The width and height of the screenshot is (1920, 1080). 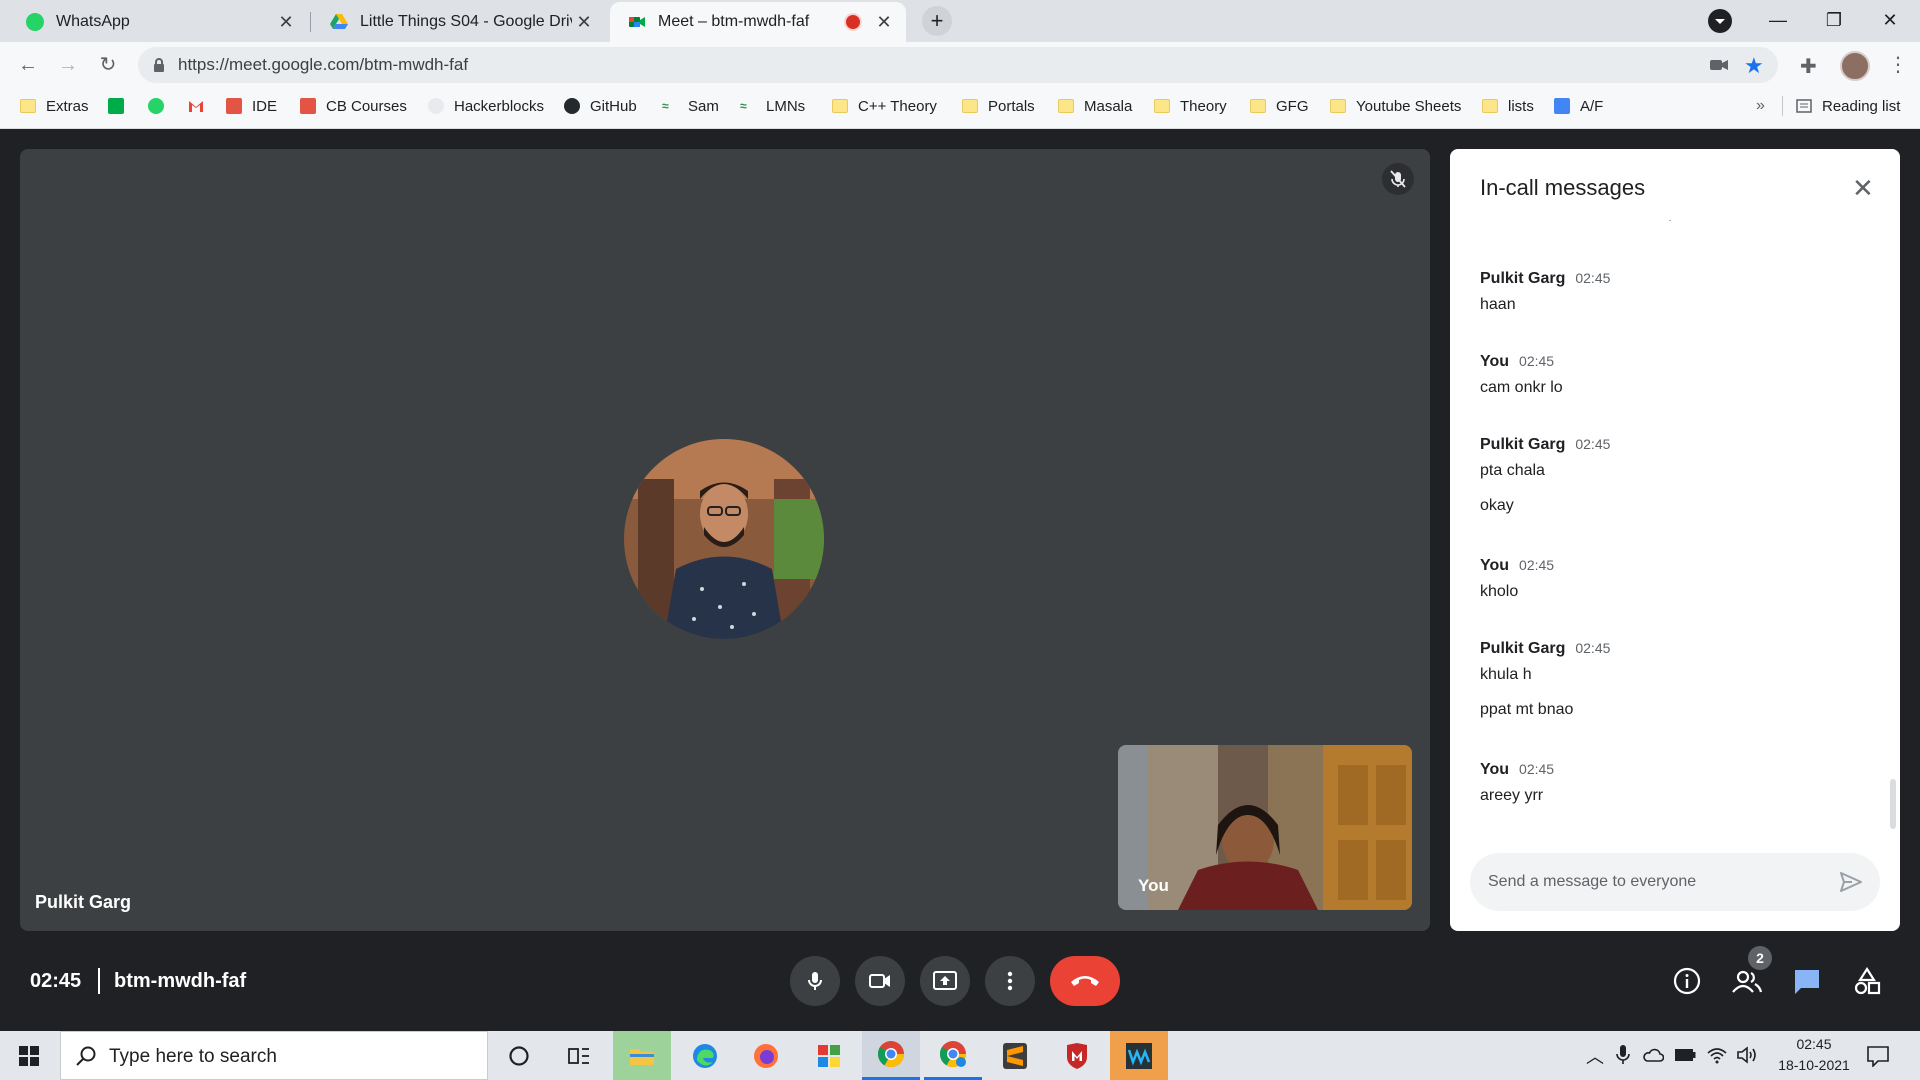 What do you see at coordinates (1190, 106) in the screenshot?
I see `bookmark-theory: Theory` at bounding box center [1190, 106].